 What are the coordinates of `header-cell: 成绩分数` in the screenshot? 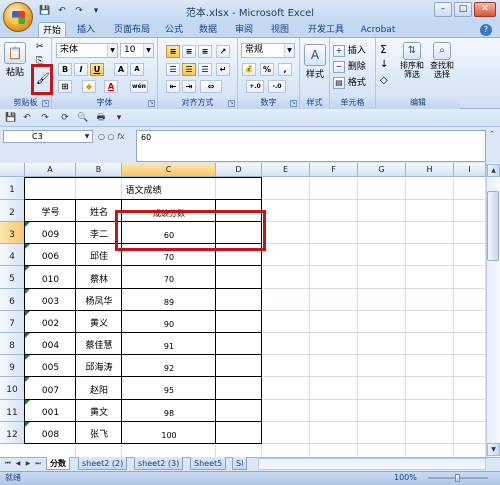 It's located at (169, 213).